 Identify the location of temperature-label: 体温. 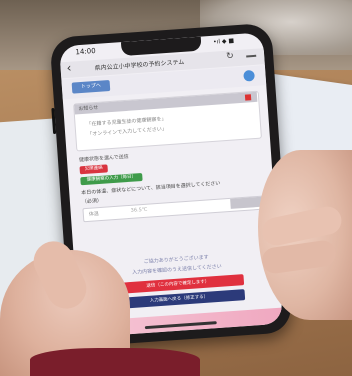
(94, 214).